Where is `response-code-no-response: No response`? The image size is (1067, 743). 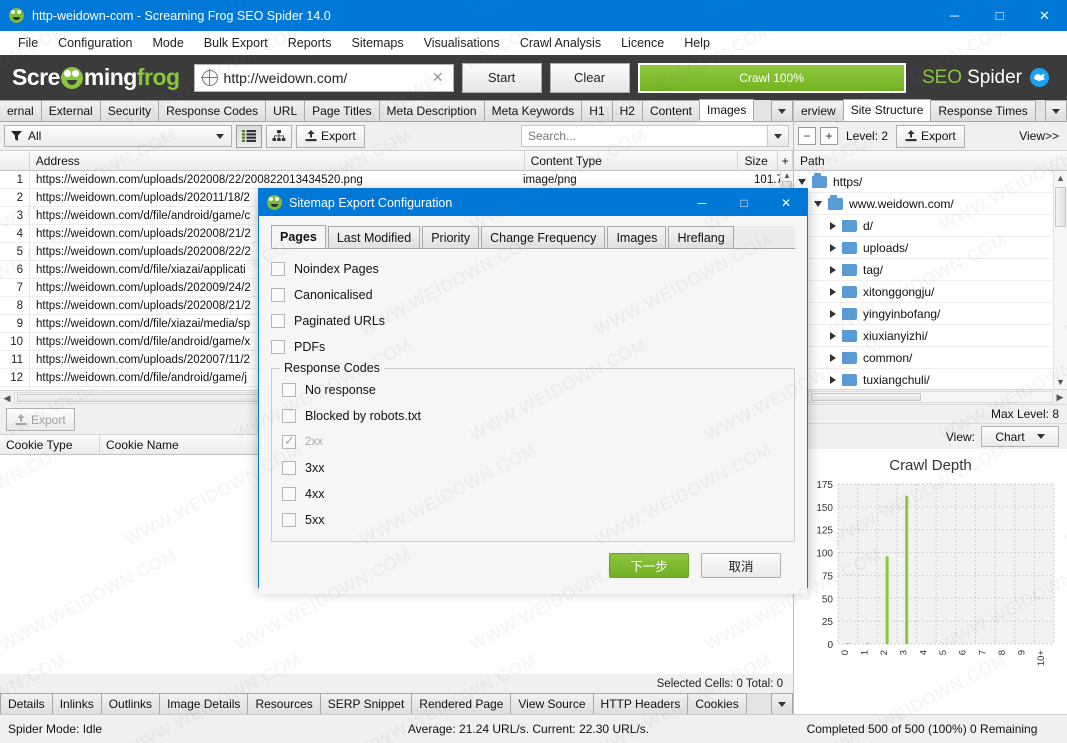
response-code-no-response: No response is located at coordinates (533, 390).